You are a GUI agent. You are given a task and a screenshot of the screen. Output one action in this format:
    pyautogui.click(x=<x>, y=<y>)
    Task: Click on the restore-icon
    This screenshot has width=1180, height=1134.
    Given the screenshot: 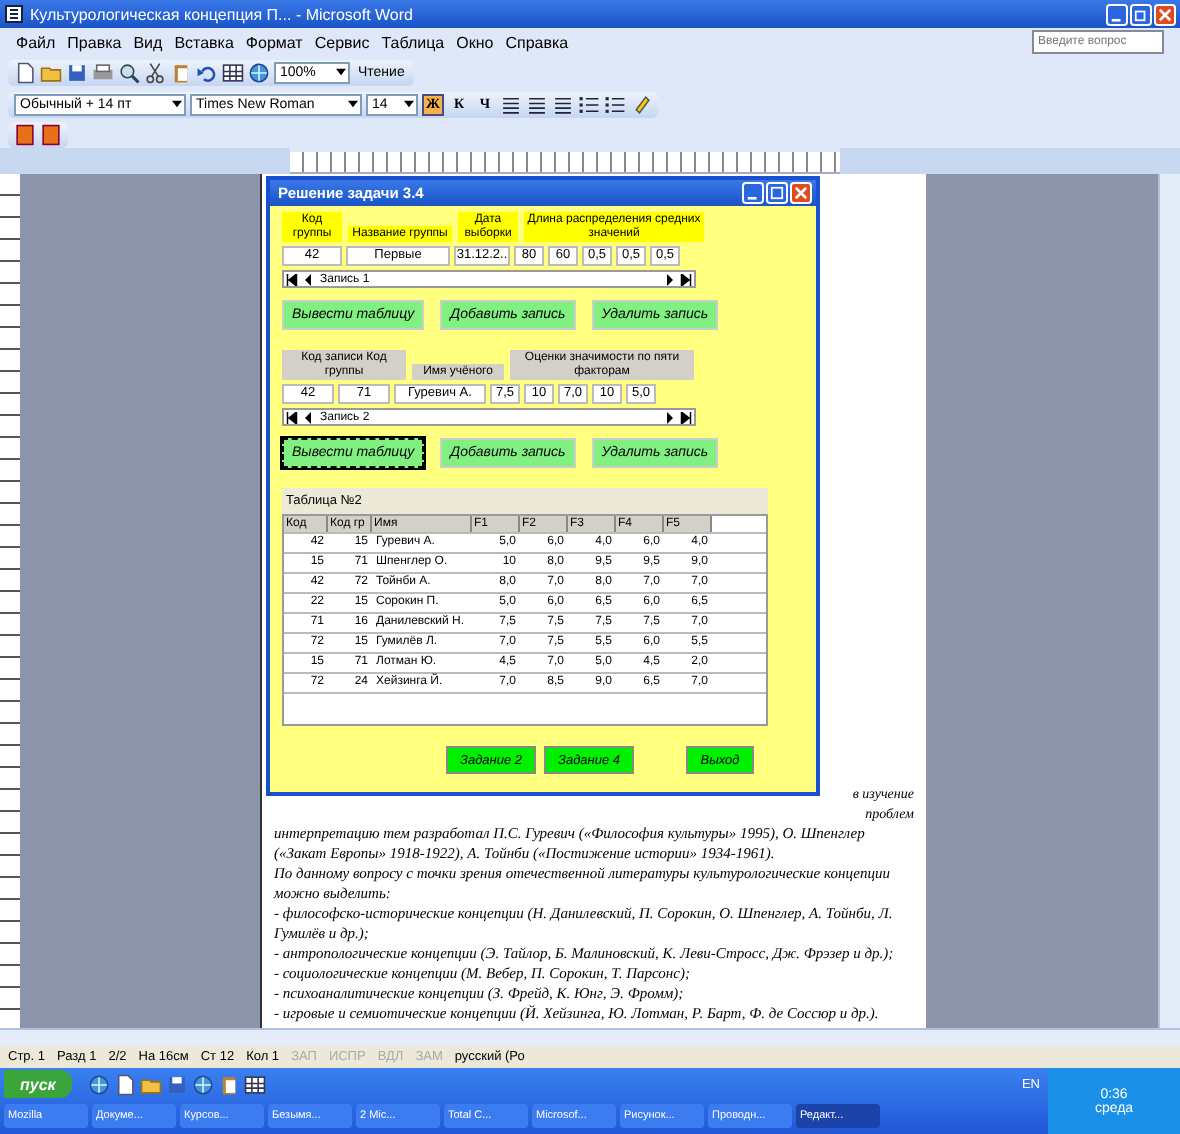 What is the action you would take?
    pyautogui.click(x=1141, y=14)
    